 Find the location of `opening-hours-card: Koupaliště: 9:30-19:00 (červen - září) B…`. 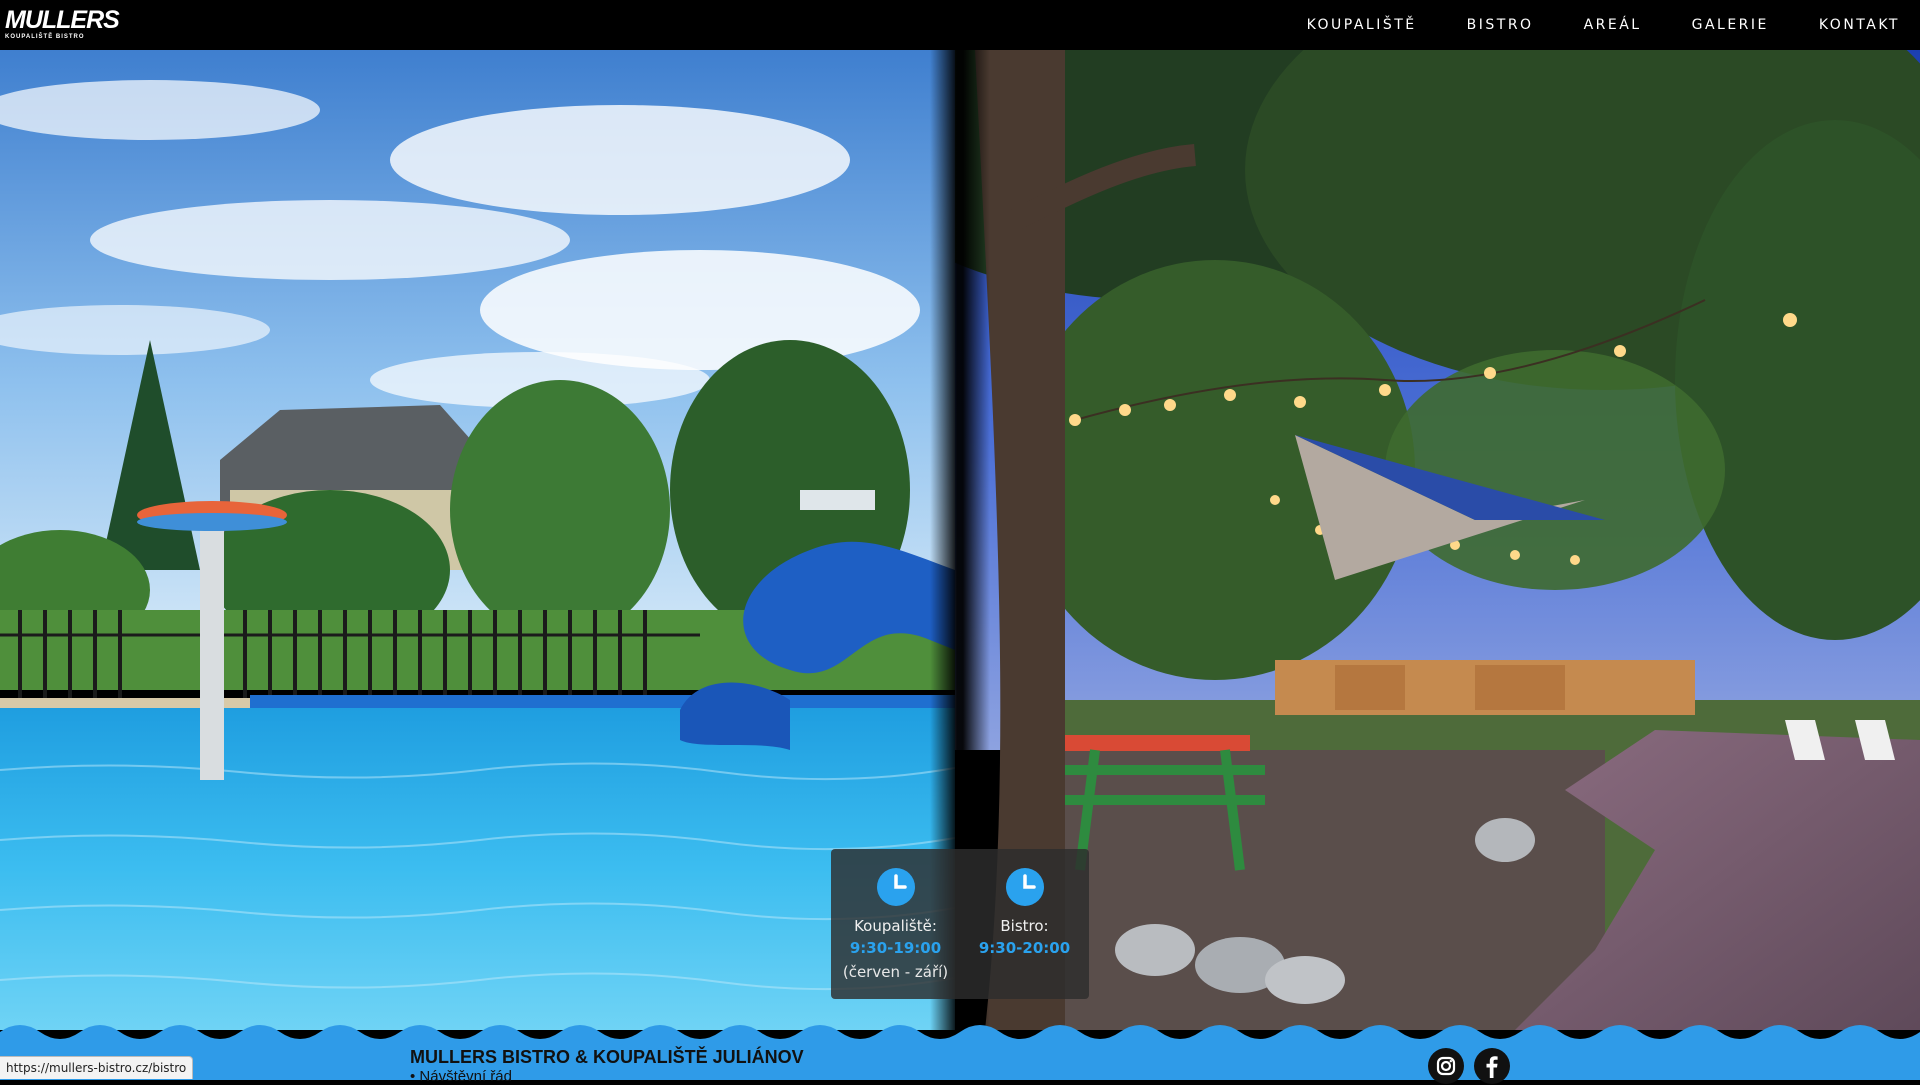

opening-hours-card: Koupaliště: 9:30-19:00 (červen - září) B… is located at coordinates (960, 924).